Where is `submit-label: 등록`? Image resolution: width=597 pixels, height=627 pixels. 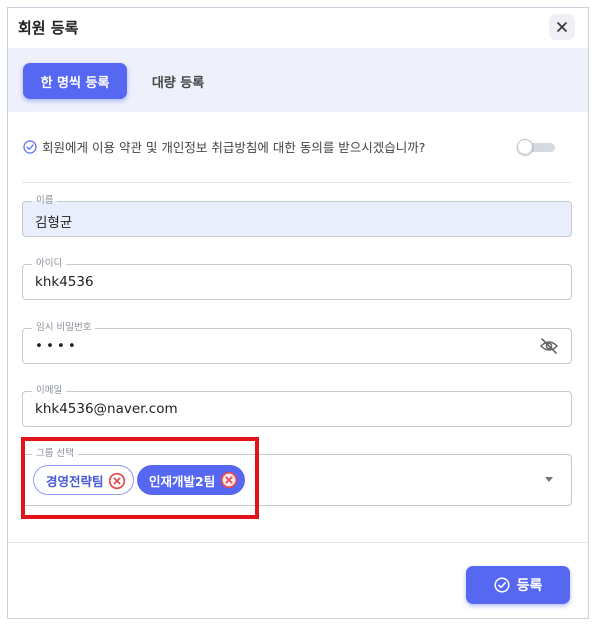 submit-label: 등록 is located at coordinates (529, 586).